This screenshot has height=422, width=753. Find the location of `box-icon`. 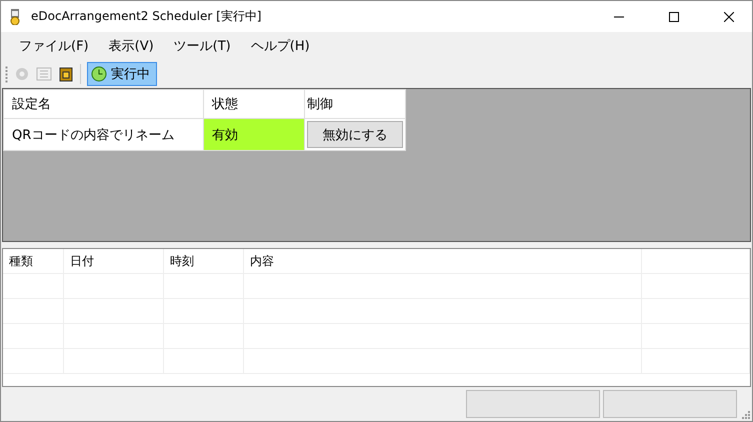

box-icon is located at coordinates (66, 74).